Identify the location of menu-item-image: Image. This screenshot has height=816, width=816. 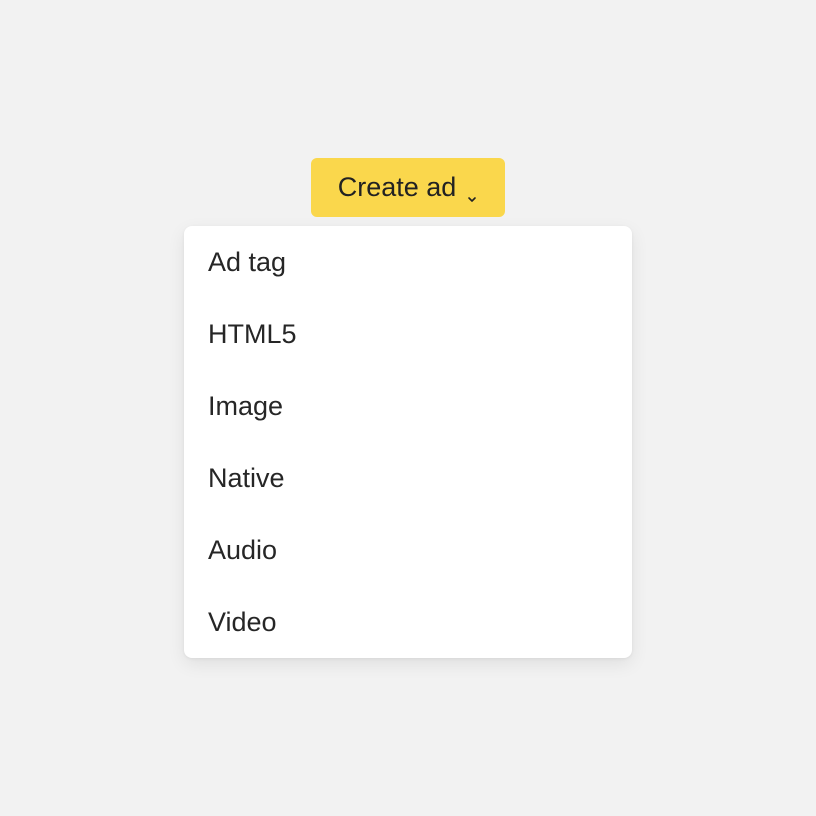
(408, 406).